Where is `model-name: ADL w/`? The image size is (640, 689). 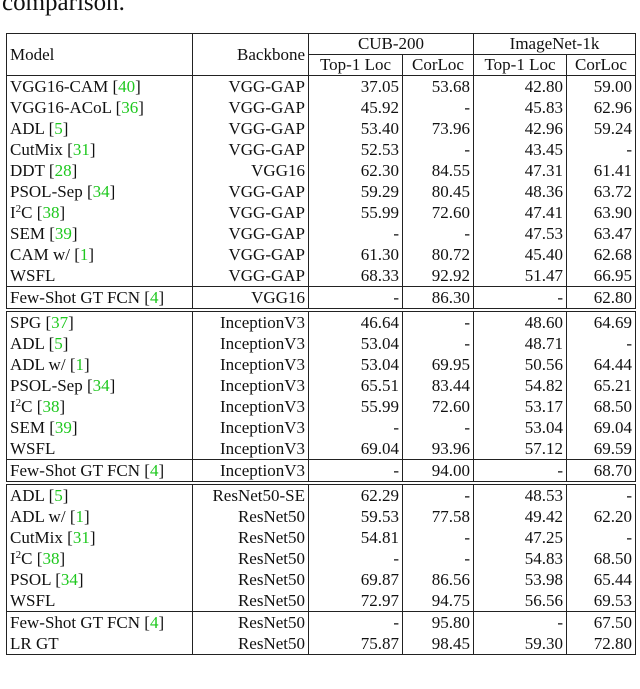 model-name: ADL w/ is located at coordinates (38, 364).